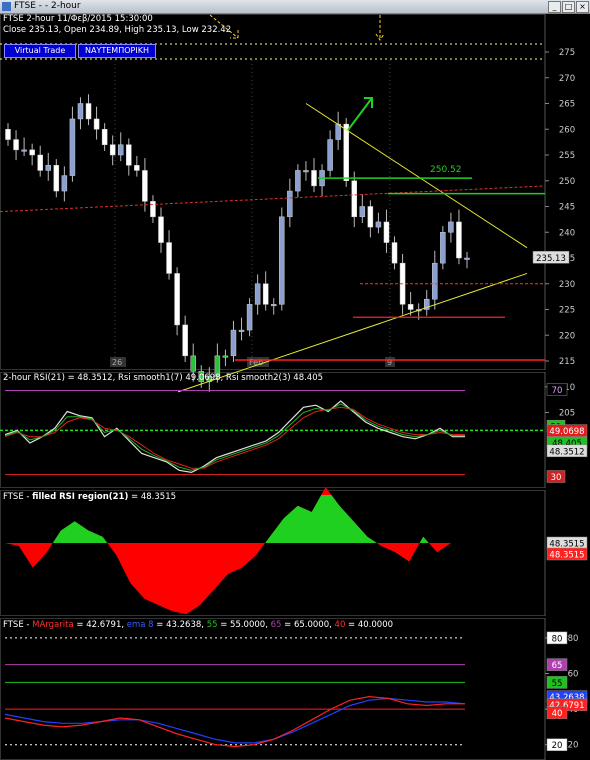  I want to click on rsi-badge-70: 70, so click(557, 391).